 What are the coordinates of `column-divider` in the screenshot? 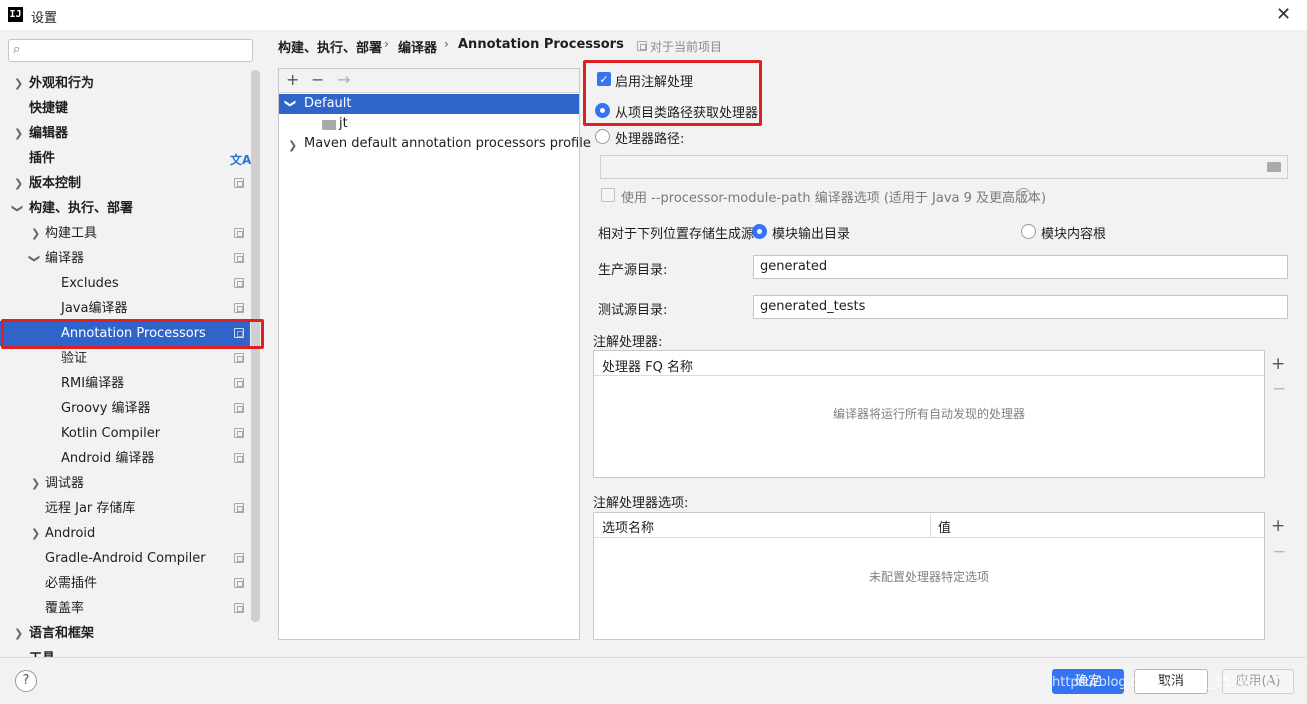 It's located at (930, 526).